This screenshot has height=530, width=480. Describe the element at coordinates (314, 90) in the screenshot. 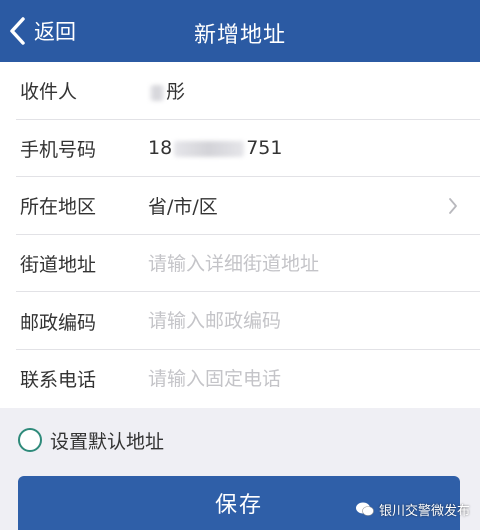

I see `recipient-field: 彤` at that location.